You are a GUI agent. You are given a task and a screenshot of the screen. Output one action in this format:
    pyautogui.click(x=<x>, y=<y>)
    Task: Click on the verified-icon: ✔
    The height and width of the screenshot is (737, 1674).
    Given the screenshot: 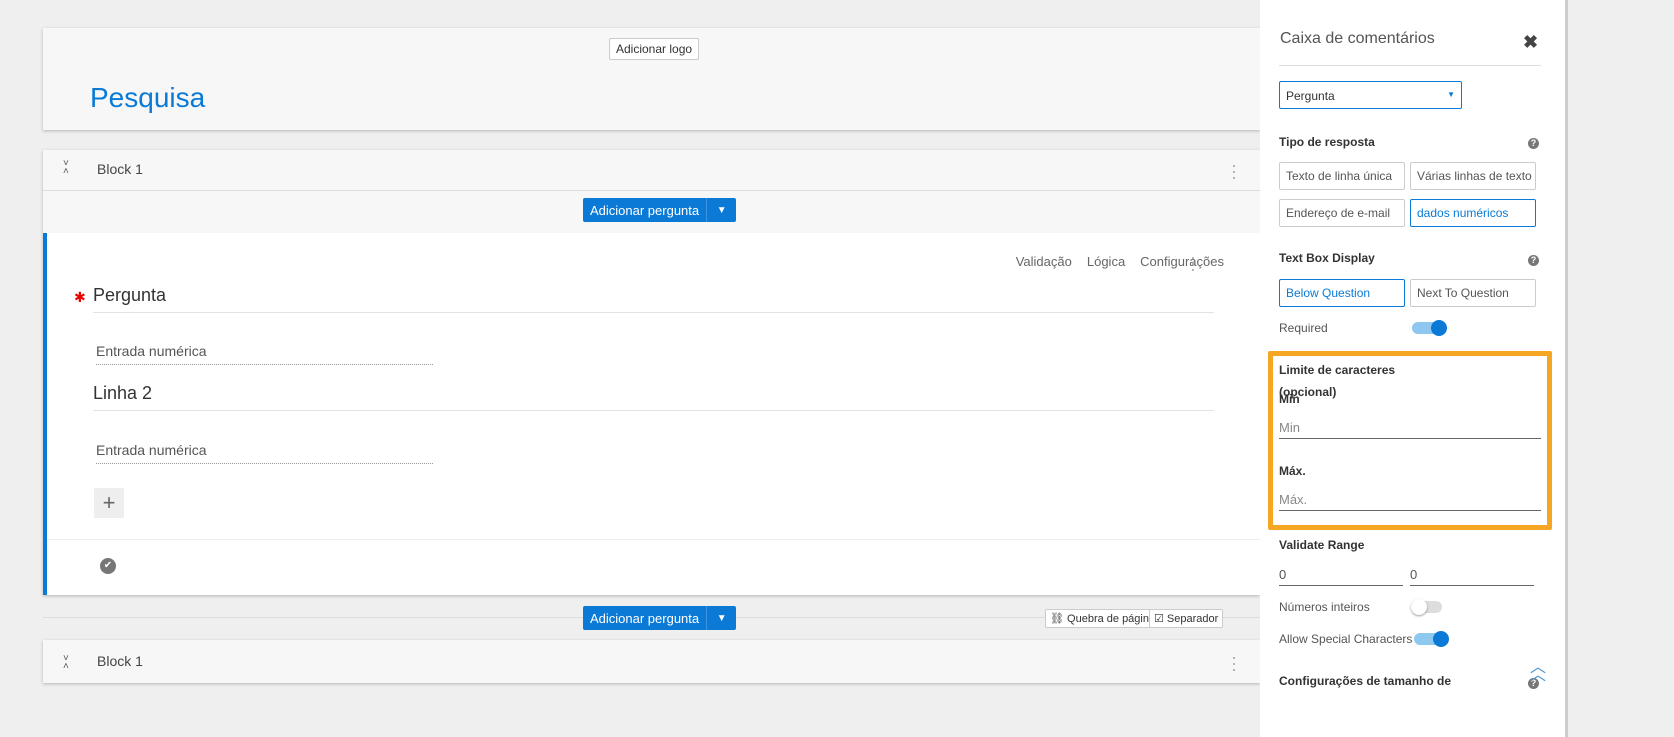 What is the action you would take?
    pyautogui.click(x=108, y=566)
    